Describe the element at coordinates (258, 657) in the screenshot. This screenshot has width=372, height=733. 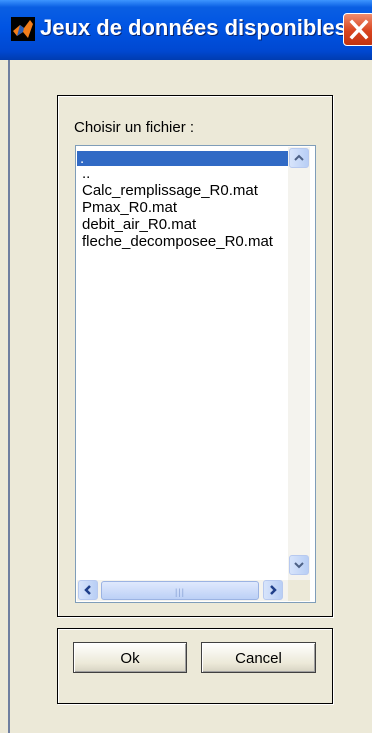
I see `cancel-button: Cancel` at that location.